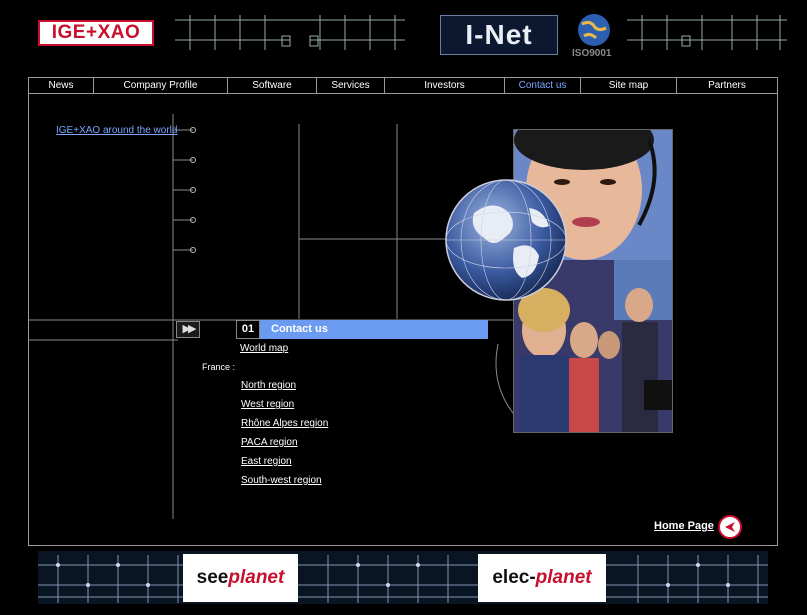 This screenshot has height=615, width=807. What do you see at coordinates (188, 329) in the screenshot?
I see `section-arrows-icon: ▶▶` at bounding box center [188, 329].